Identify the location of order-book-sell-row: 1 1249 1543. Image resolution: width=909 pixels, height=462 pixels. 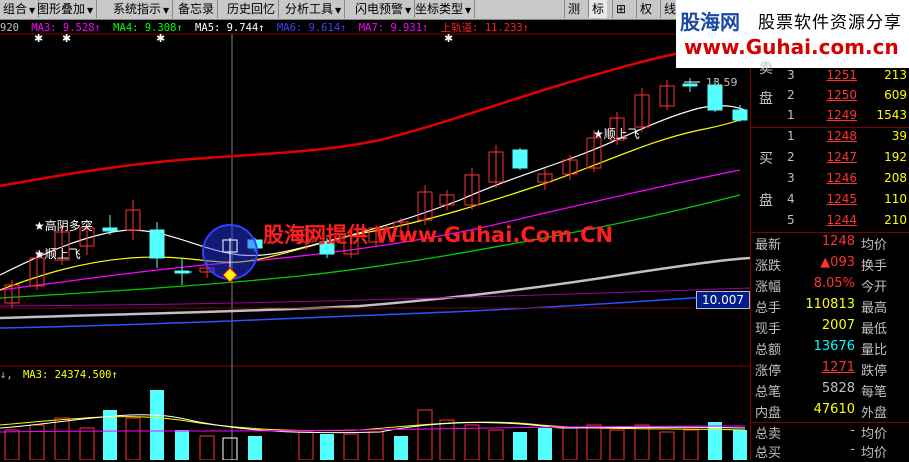
(830, 117).